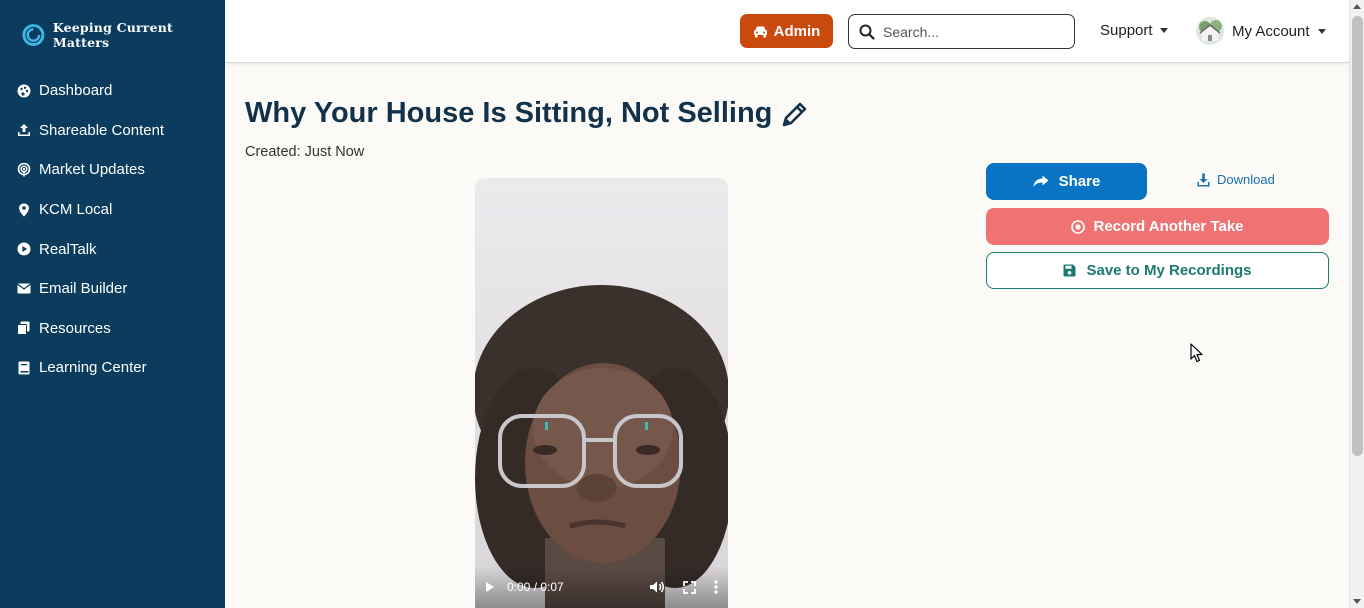 The width and height of the screenshot is (1364, 608). Describe the element at coordinates (23, 169) in the screenshot. I see `podcast-icon` at that location.